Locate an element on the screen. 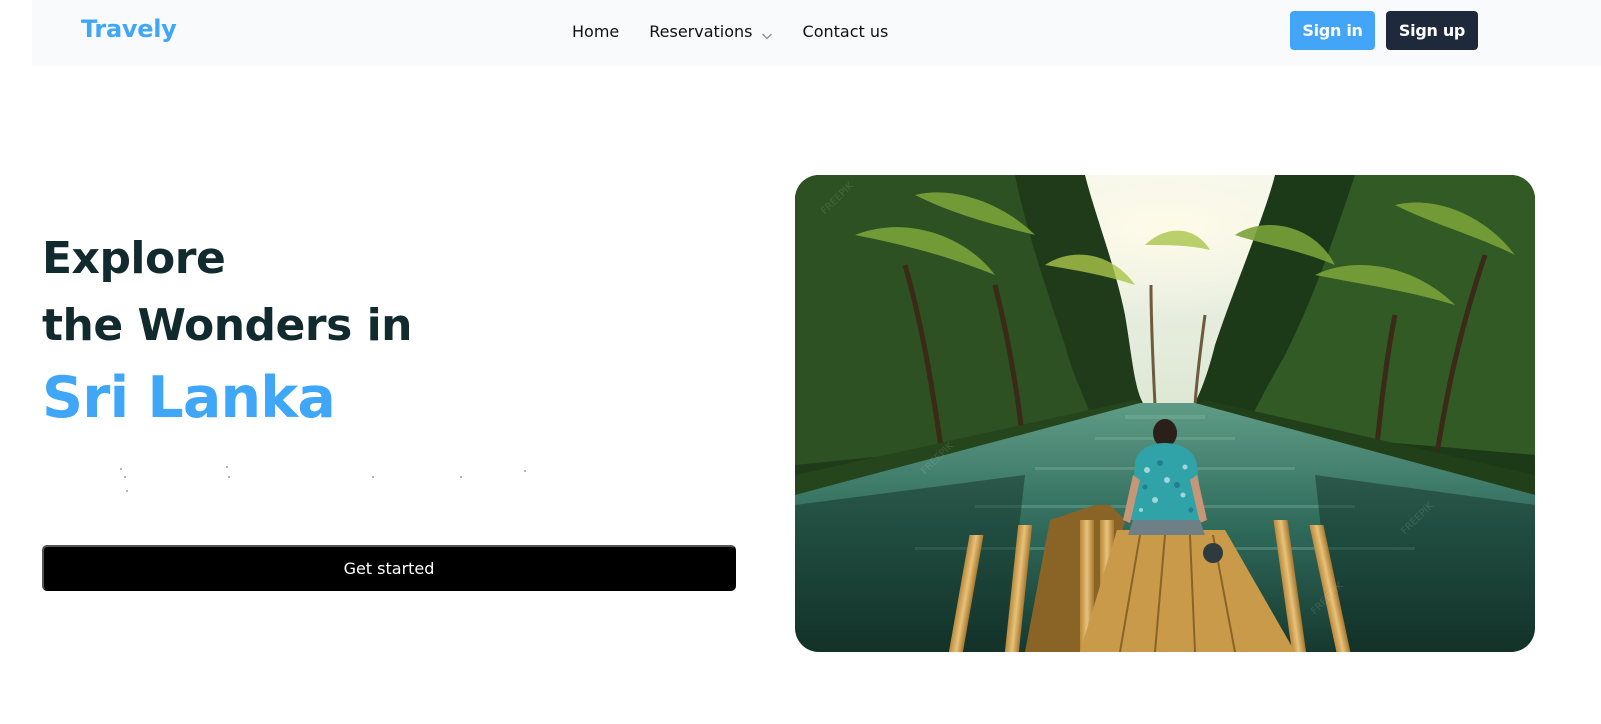  chevron-down-icon is located at coordinates (767, 33).